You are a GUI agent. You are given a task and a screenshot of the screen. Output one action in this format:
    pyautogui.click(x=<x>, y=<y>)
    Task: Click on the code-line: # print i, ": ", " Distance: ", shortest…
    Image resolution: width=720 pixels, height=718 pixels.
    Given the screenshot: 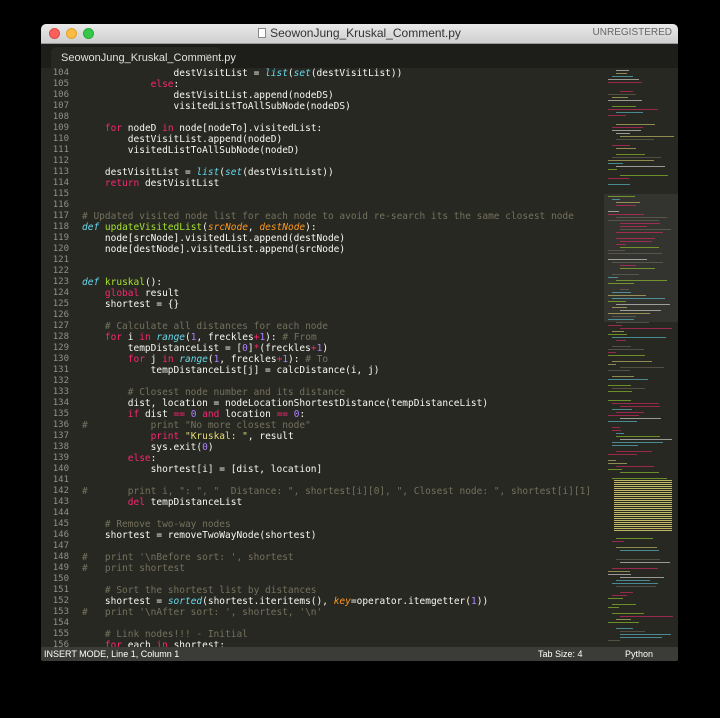 What is the action you would take?
    pyautogui.click(x=336, y=491)
    